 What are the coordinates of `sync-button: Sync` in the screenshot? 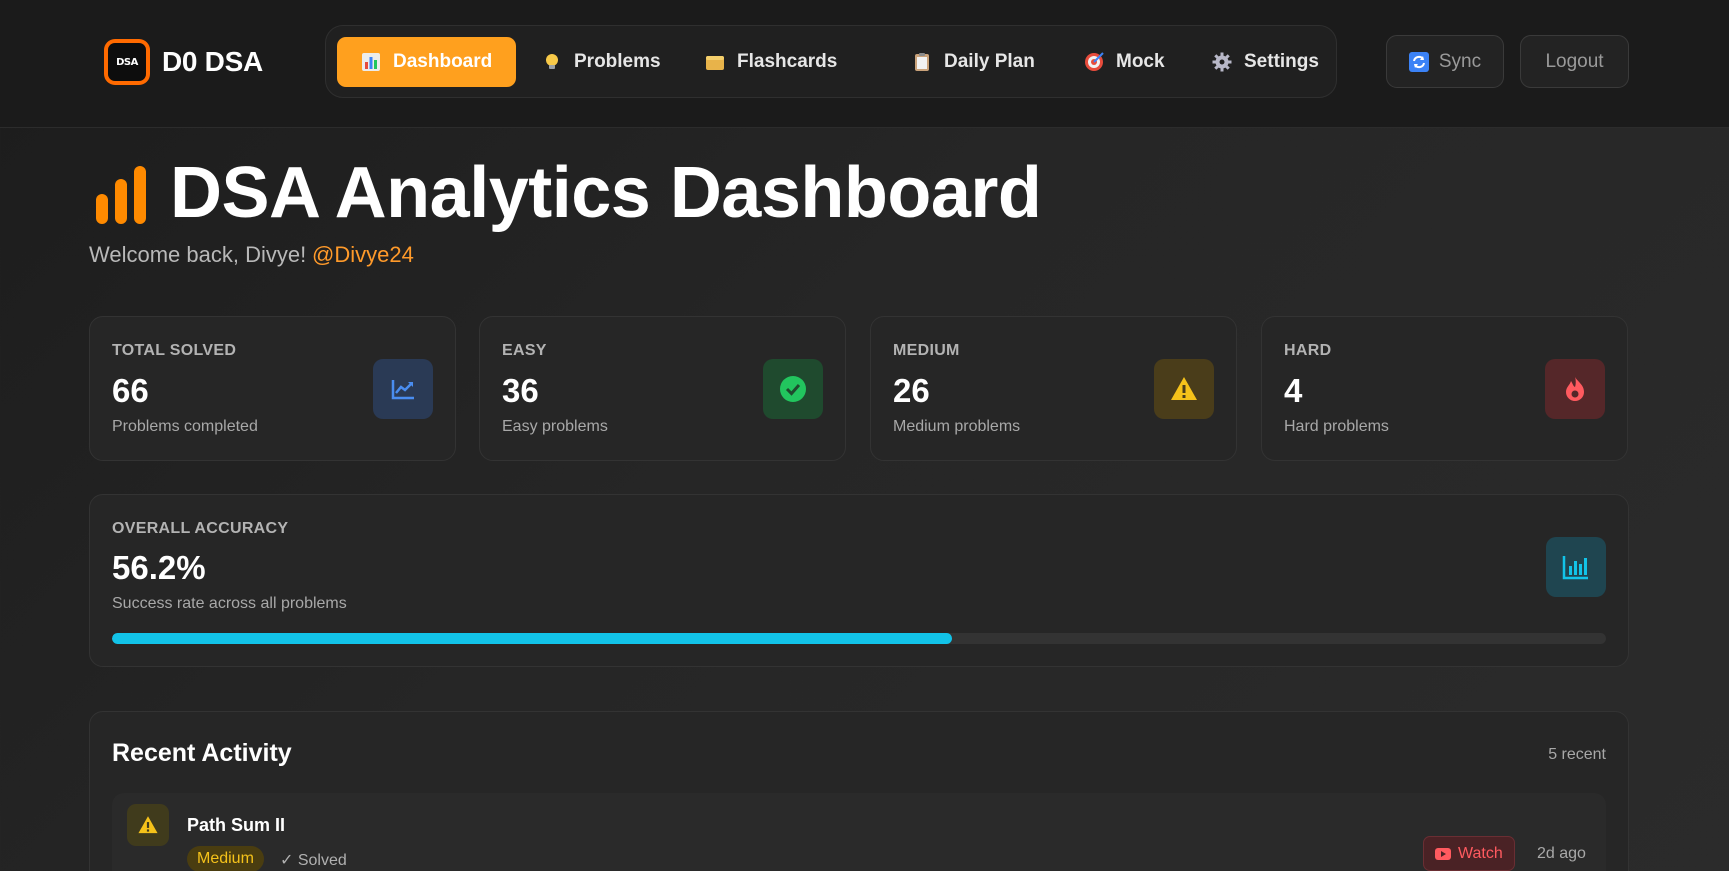 It's located at (1445, 61).